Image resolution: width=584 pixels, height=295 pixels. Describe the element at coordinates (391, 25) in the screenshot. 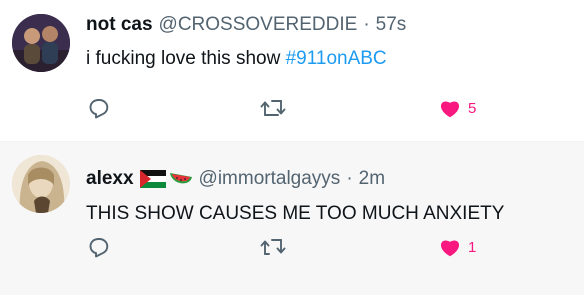

I see `timestamp: 57s` at that location.